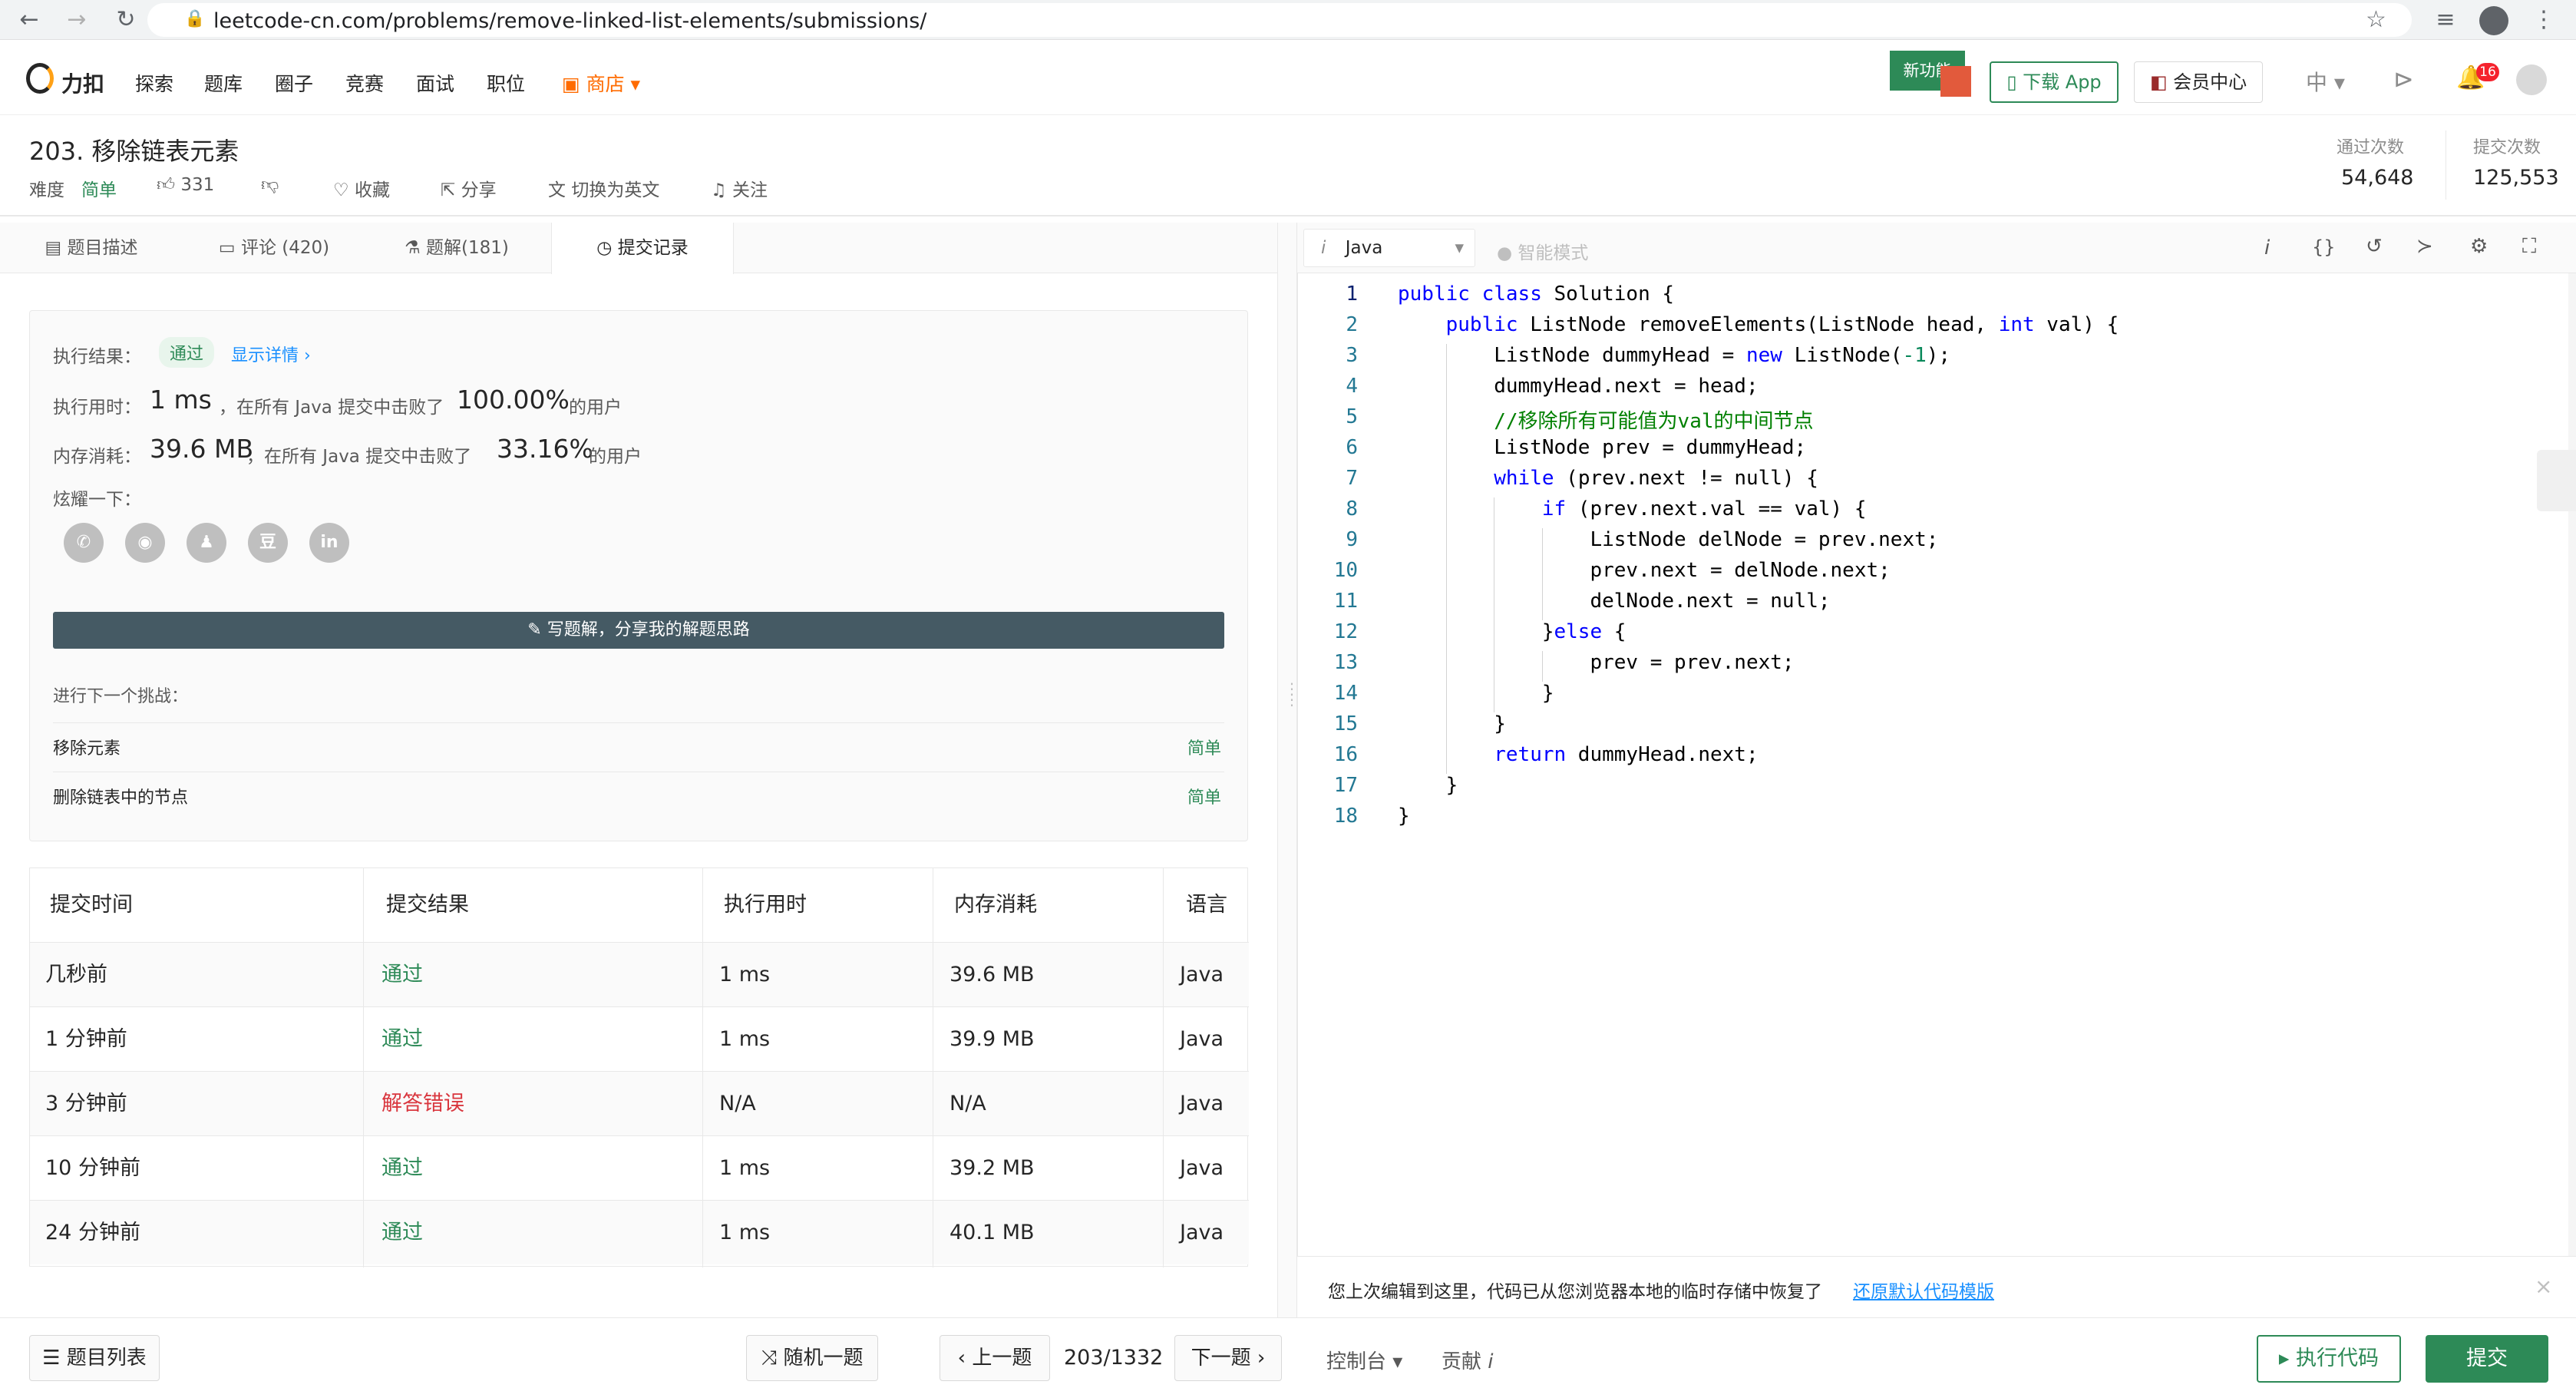  What do you see at coordinates (364, 83) in the screenshot?
I see `nav-contest: 竞赛` at bounding box center [364, 83].